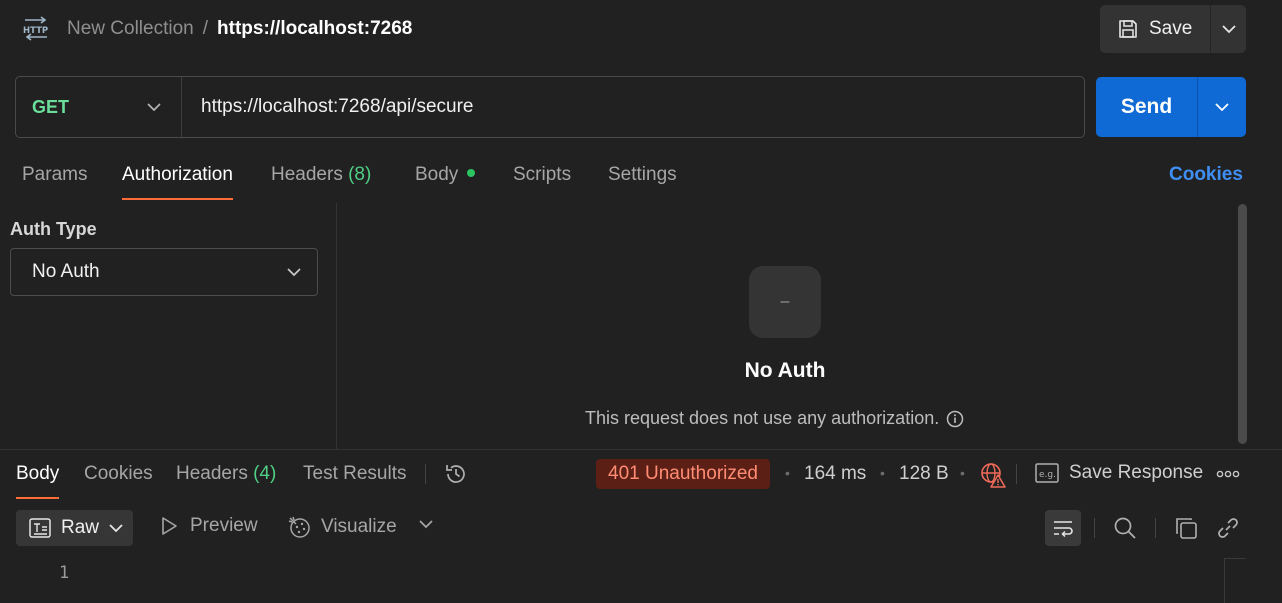  What do you see at coordinates (683, 474) in the screenshot?
I see `status-badge: 401 Unauthorized` at bounding box center [683, 474].